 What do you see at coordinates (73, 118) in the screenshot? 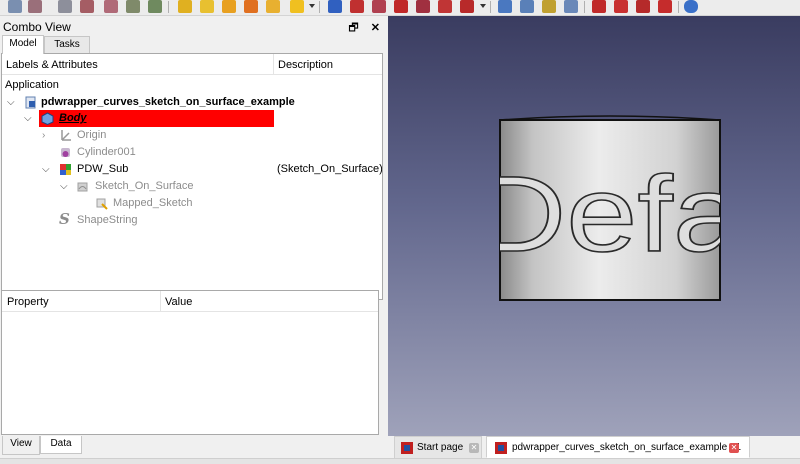
I see `tree-item-label: Body` at bounding box center [73, 118].